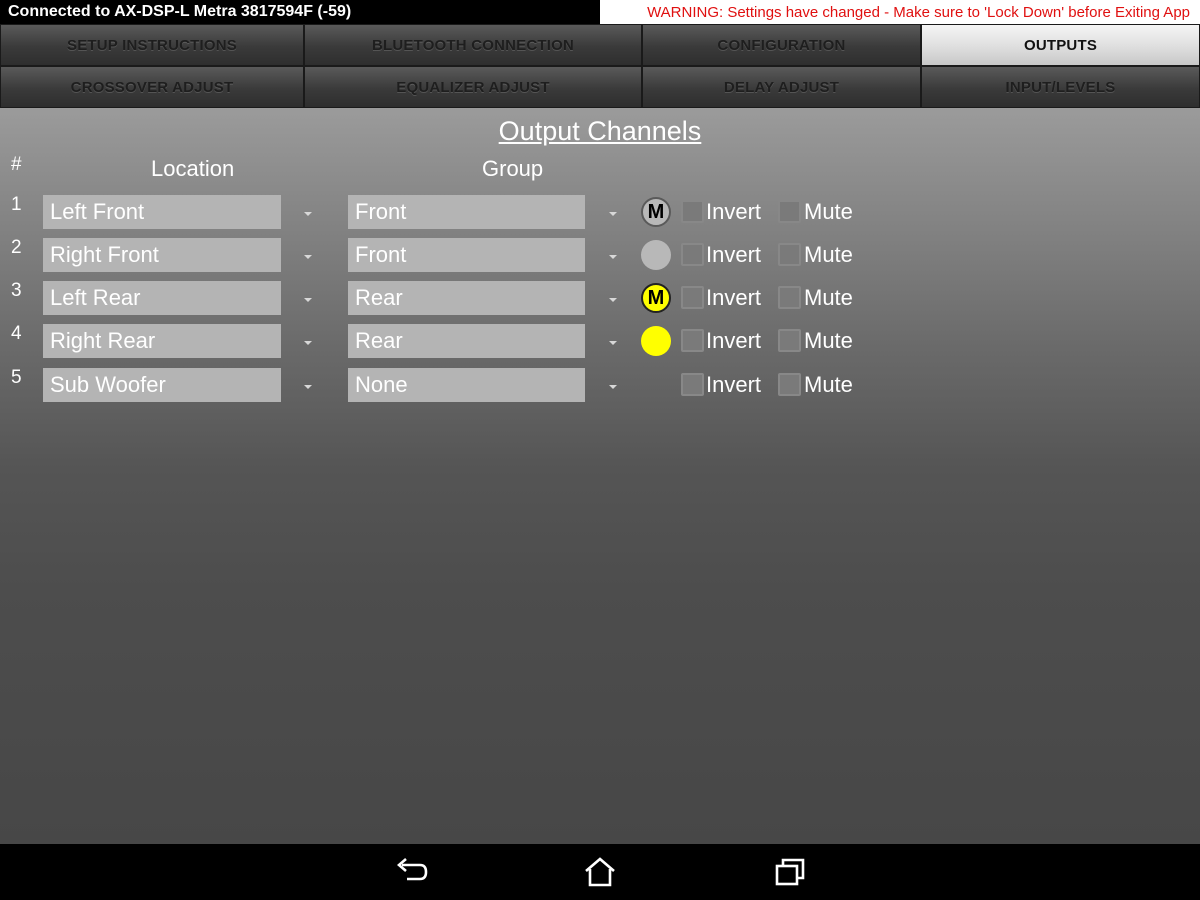 This screenshot has height=900, width=1200. What do you see at coordinates (781, 87) in the screenshot?
I see `tab-delay-adjust: DELAY ADJUST` at bounding box center [781, 87].